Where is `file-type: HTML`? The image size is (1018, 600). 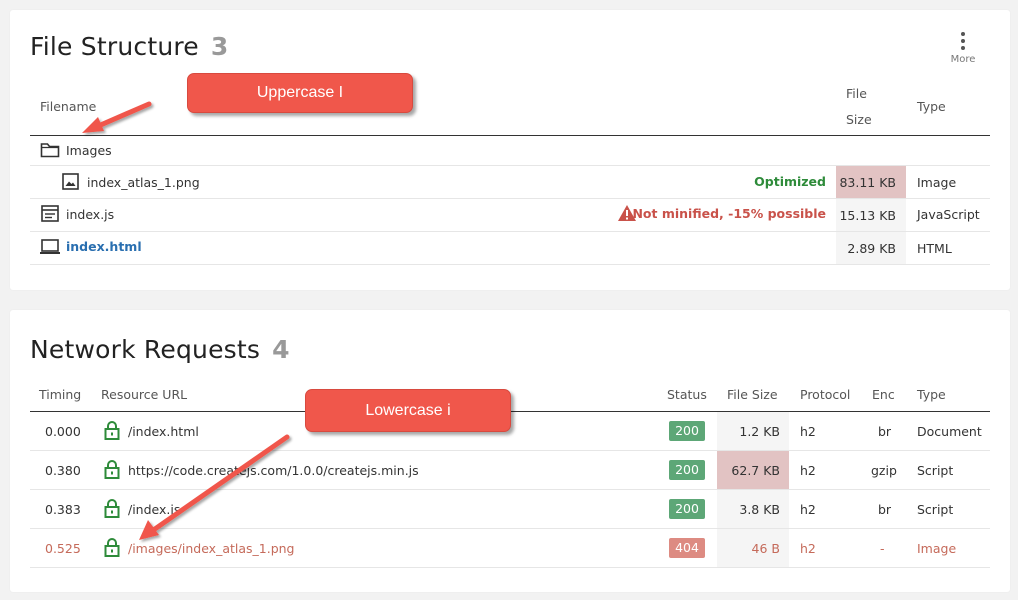 file-type: HTML is located at coordinates (934, 248).